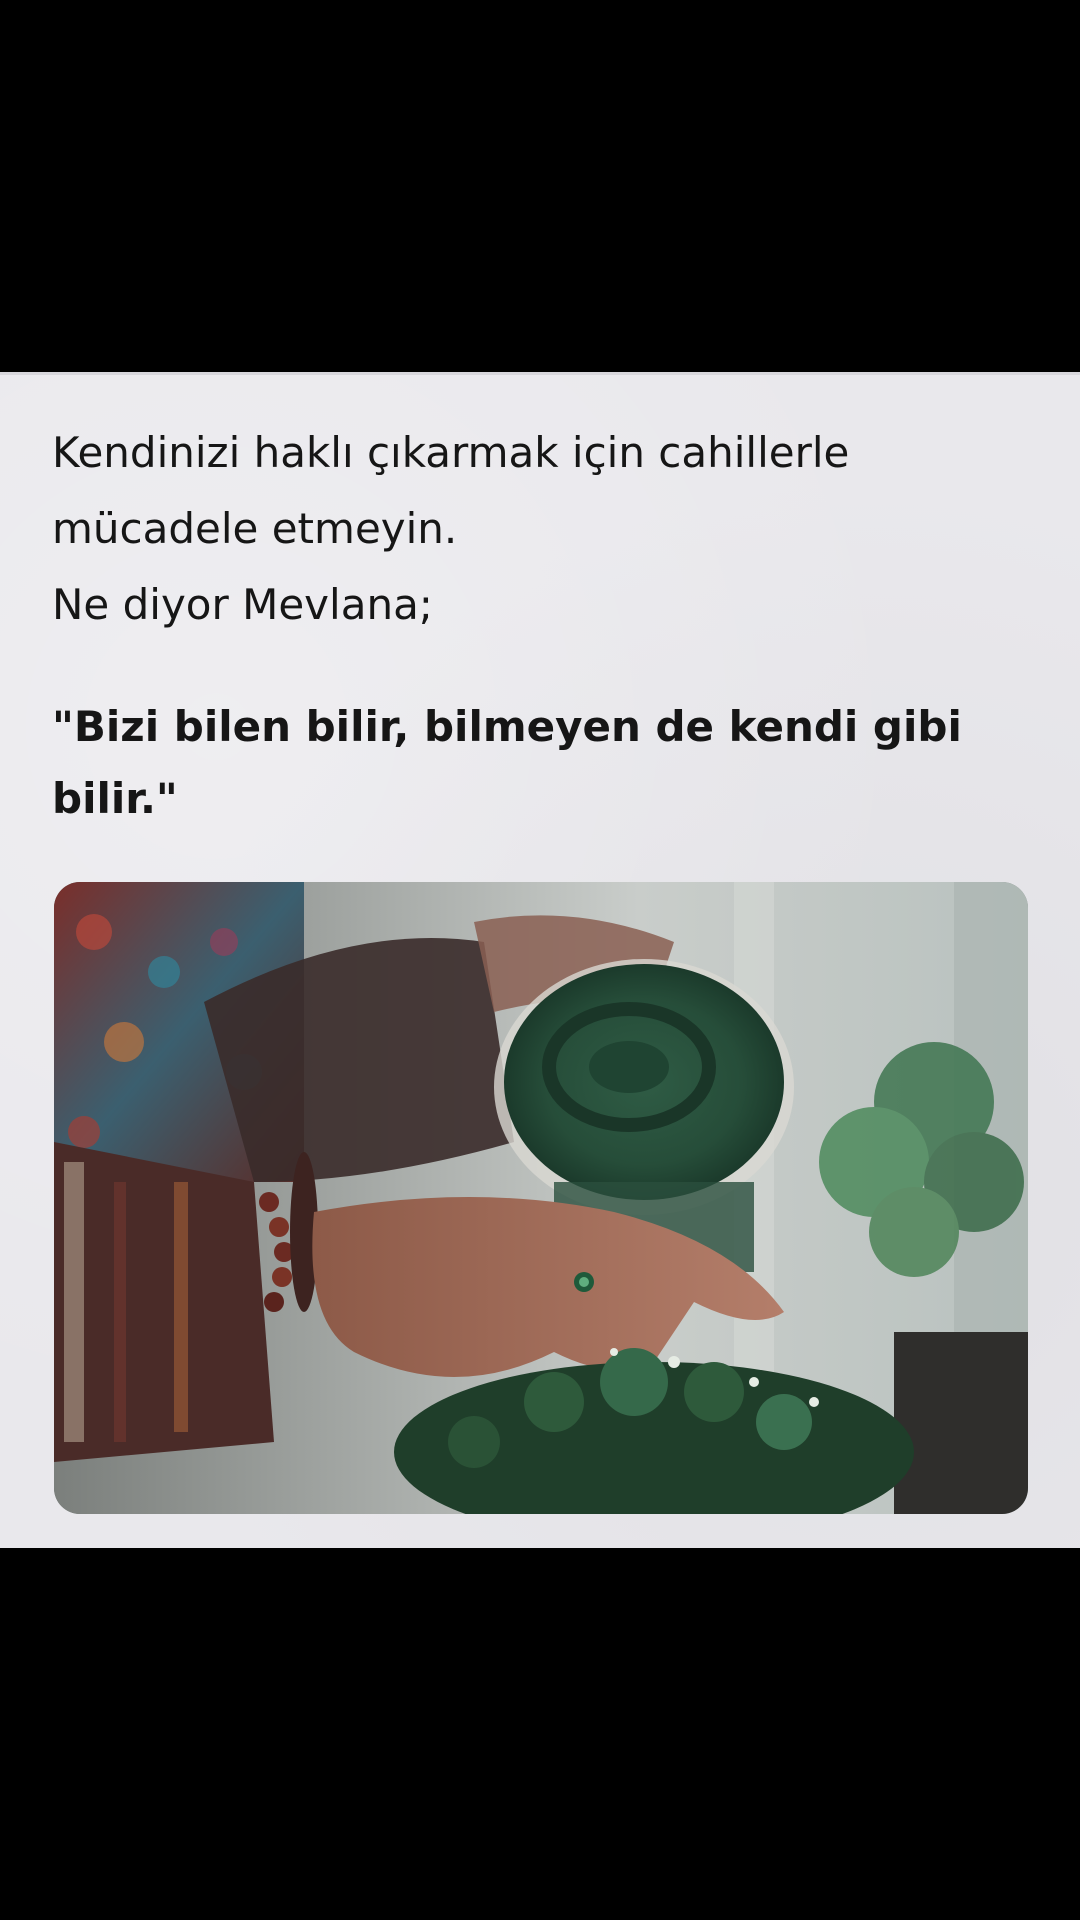  What do you see at coordinates (115, 798) in the screenshot?
I see `quote-line: bilir."` at bounding box center [115, 798].